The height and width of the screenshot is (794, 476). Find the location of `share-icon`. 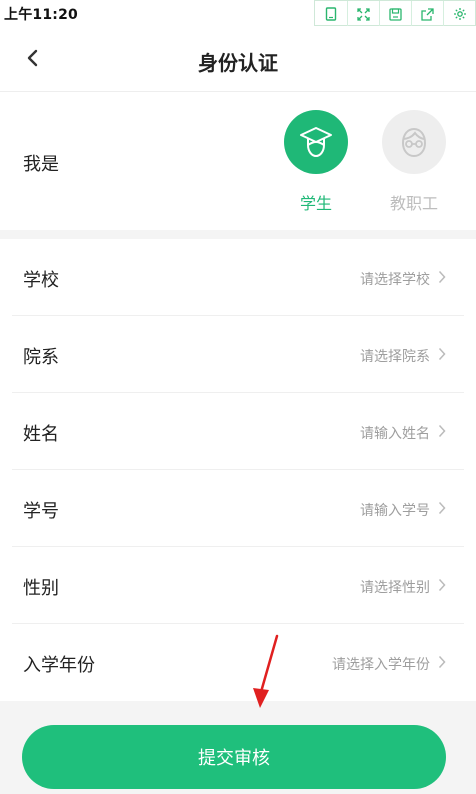

share-icon is located at coordinates (427, 14).